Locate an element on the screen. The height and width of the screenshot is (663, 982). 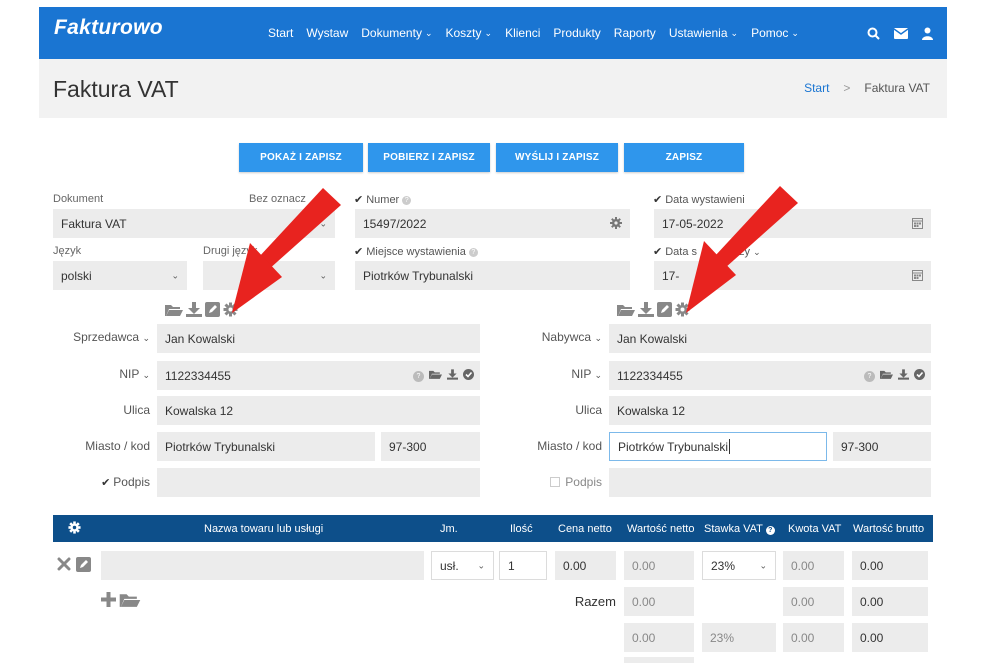
envelope-icon is located at coordinates (901, 33).